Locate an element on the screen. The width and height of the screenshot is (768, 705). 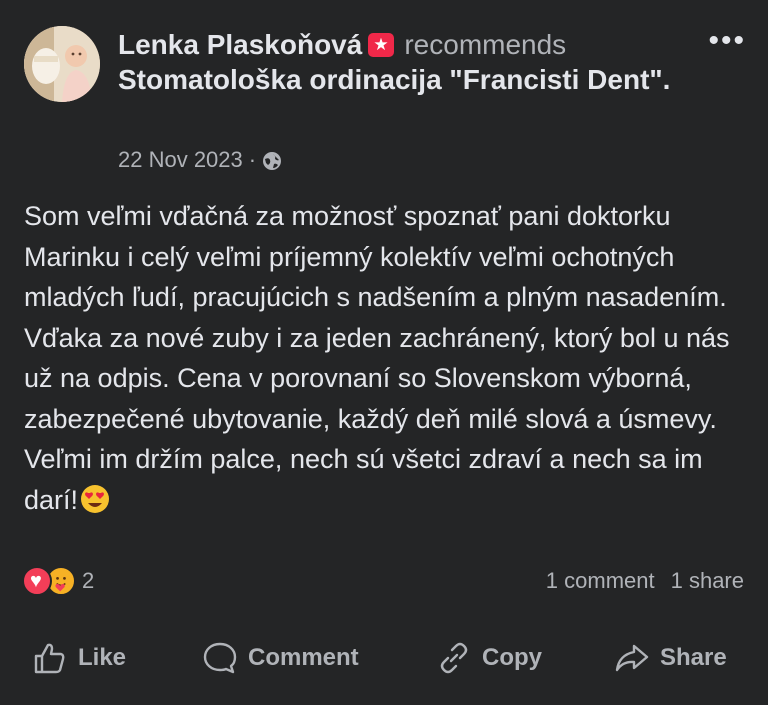
comment-button: Comment is located at coordinates (280, 658).